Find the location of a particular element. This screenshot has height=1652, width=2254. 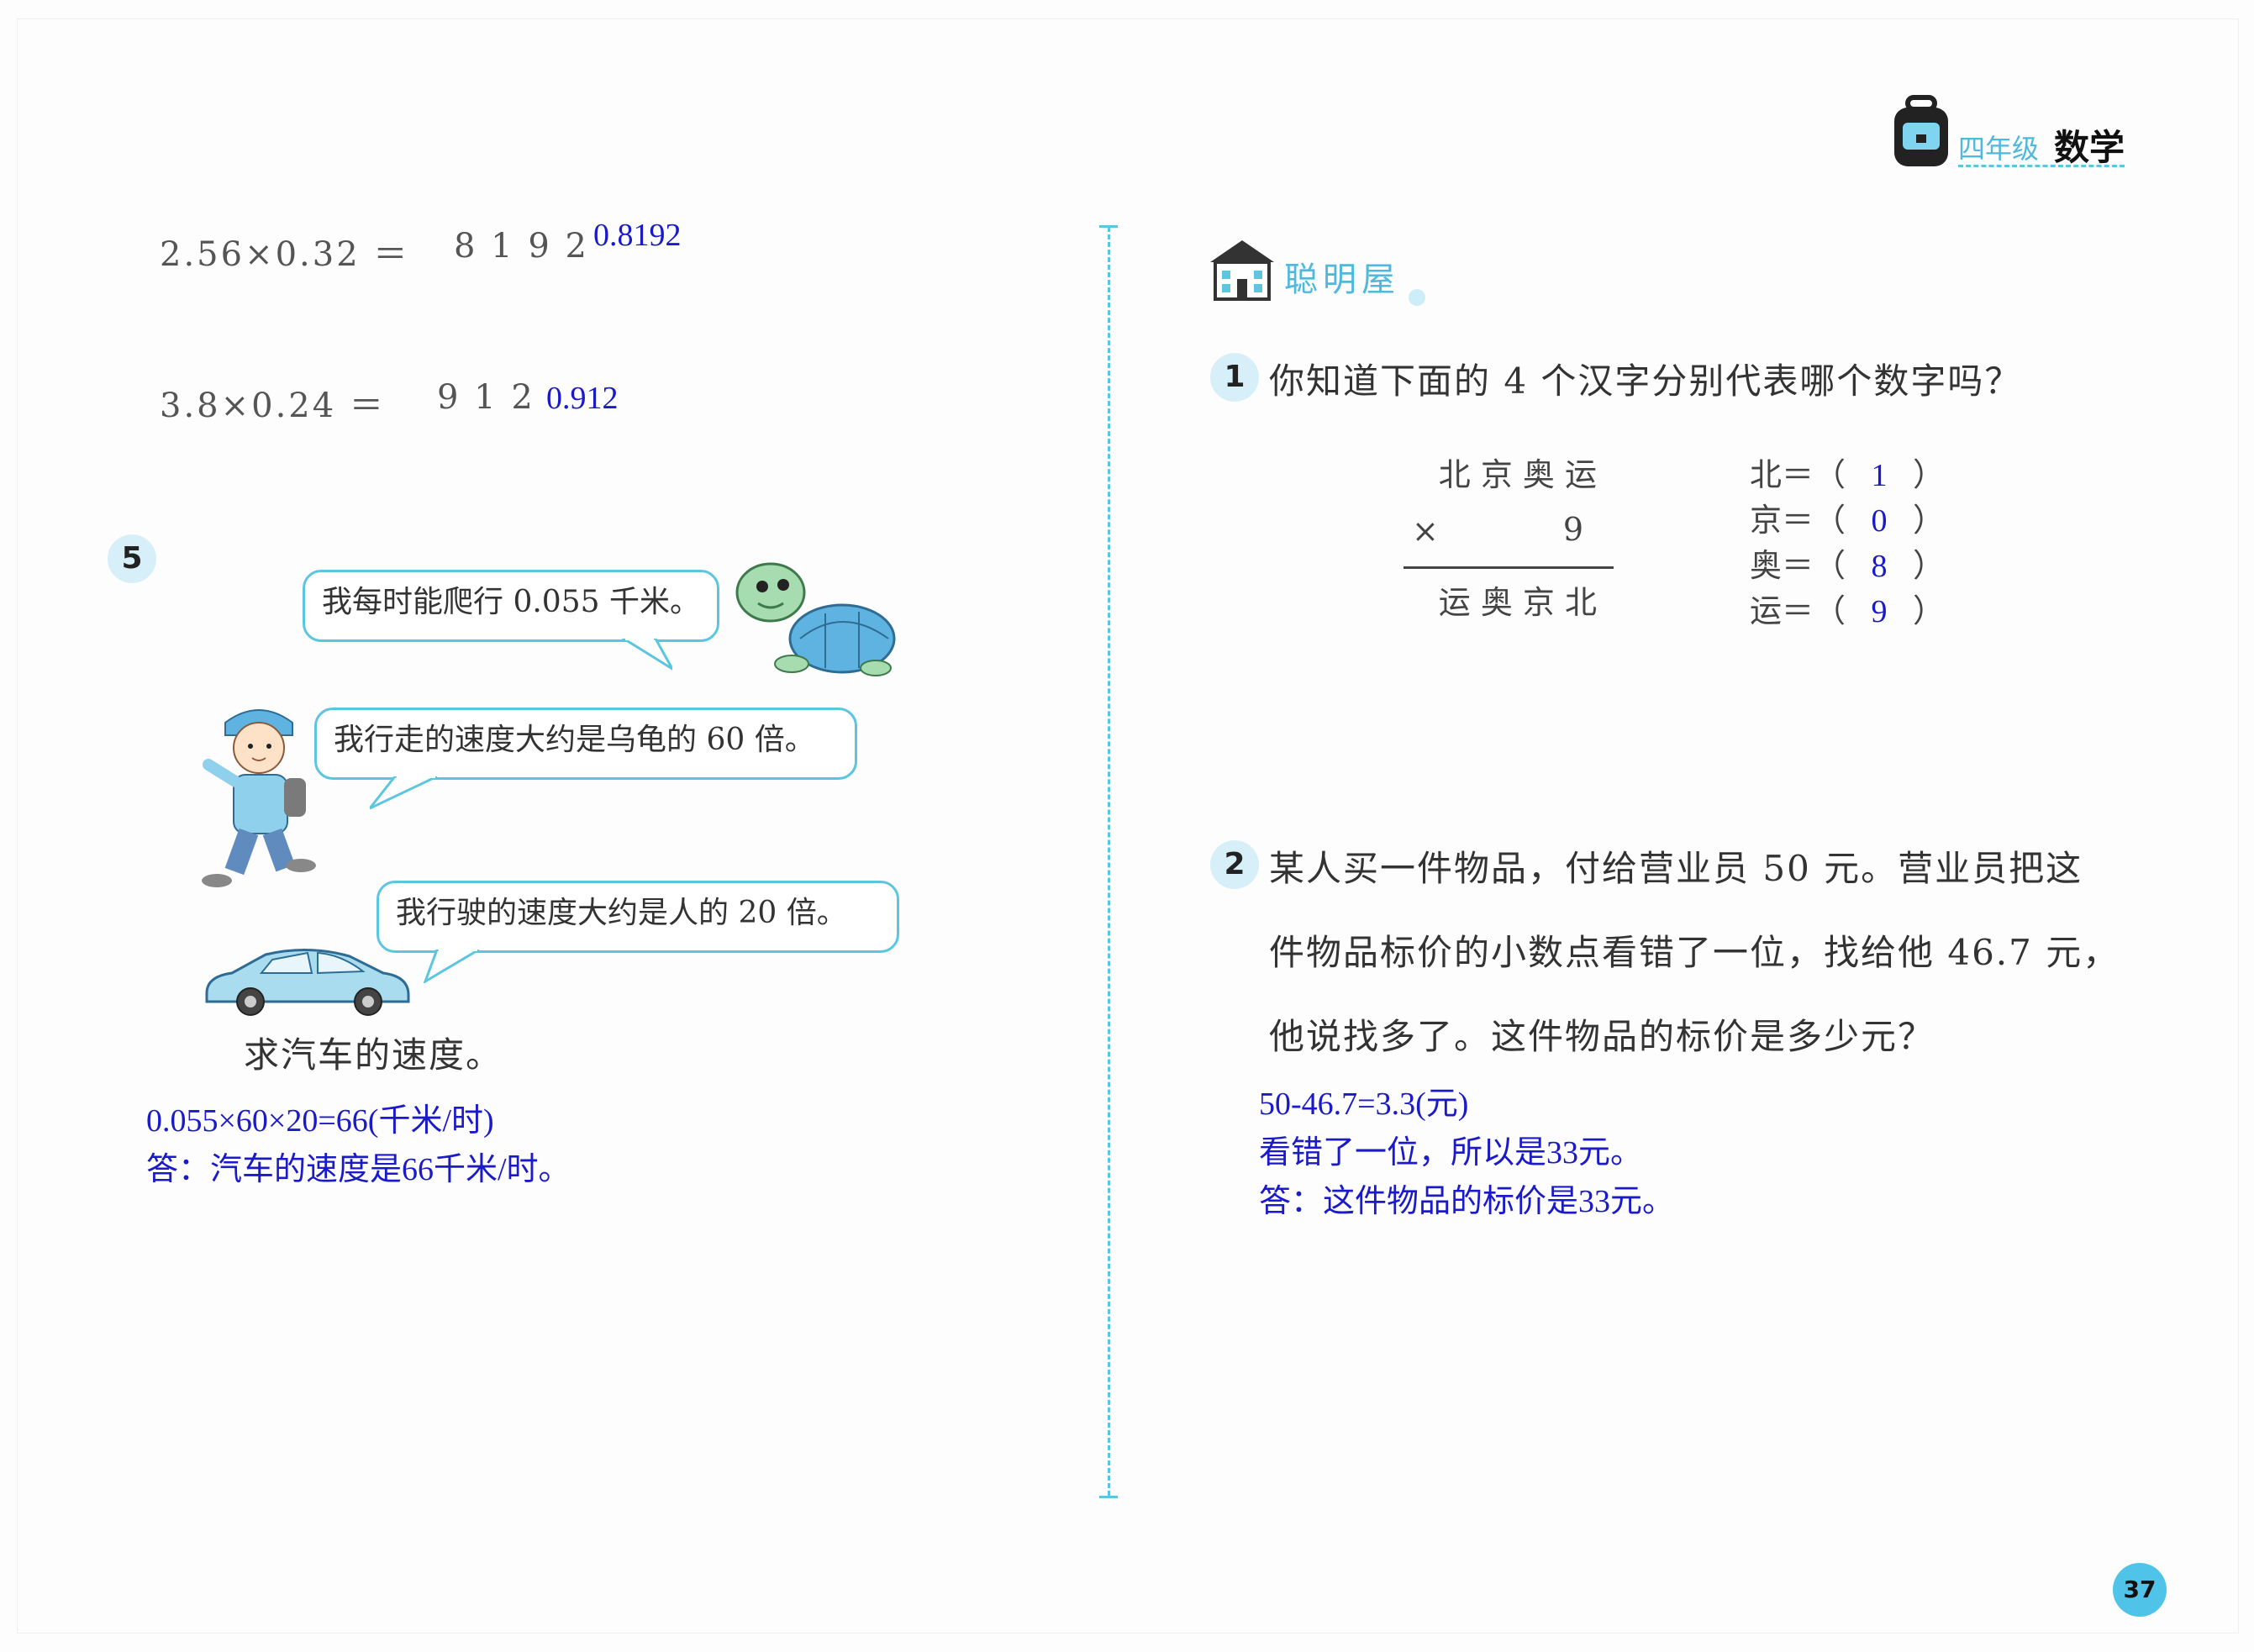

answer-row-yun: 运＝（ 9 ） is located at coordinates (1847, 608).